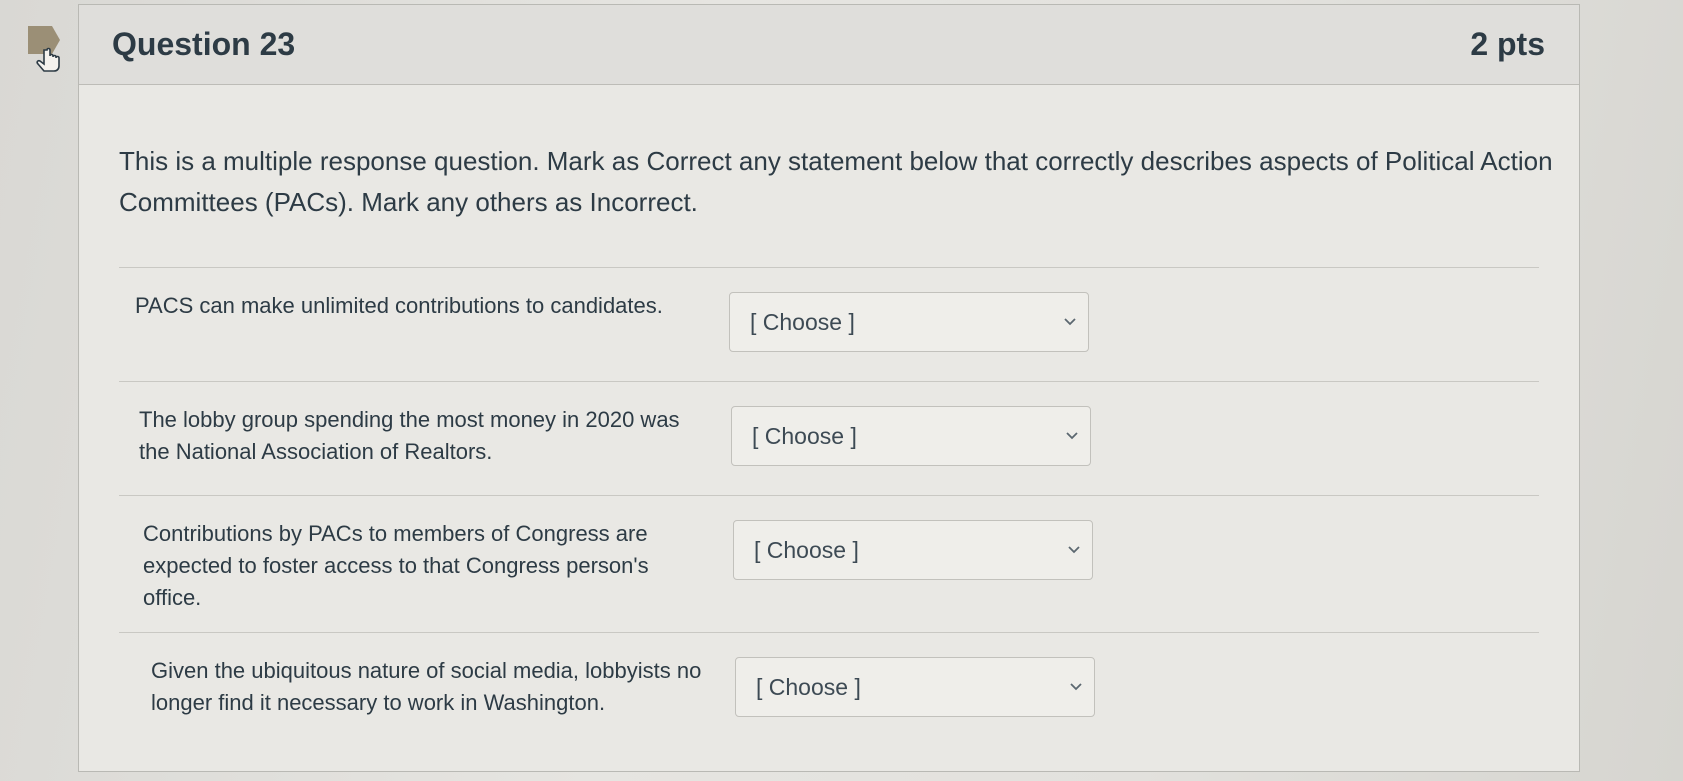  Describe the element at coordinates (1507, 44) in the screenshot. I see `question-points: 2 pts` at that location.